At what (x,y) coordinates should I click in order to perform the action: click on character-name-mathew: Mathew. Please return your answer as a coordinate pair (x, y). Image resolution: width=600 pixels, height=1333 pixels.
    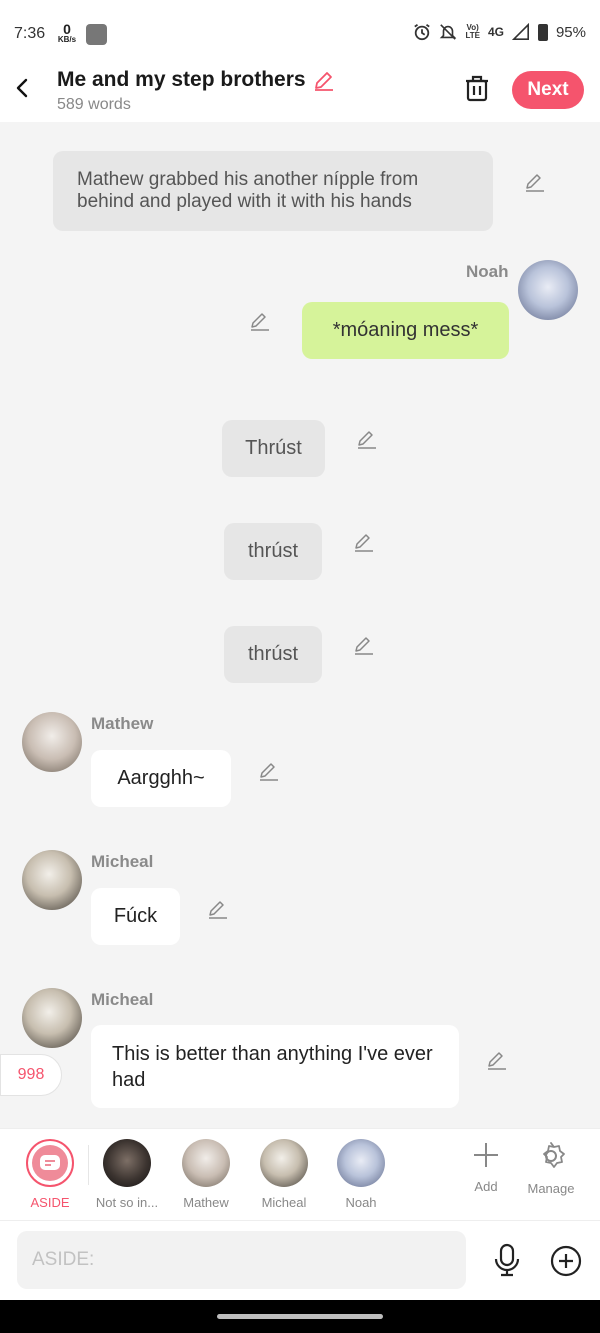
    Looking at the image, I should click on (122, 723).